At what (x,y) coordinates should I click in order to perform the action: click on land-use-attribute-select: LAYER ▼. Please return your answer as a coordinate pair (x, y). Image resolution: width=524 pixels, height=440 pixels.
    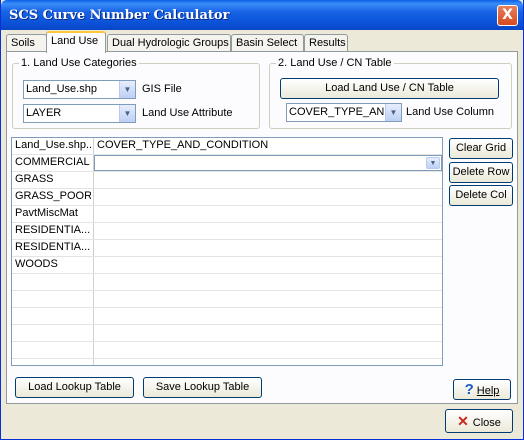
    Looking at the image, I should click on (79, 113).